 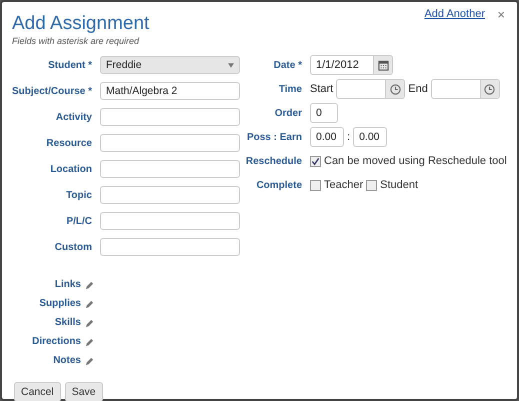 I want to click on field-label: Location, so click(x=70, y=169).